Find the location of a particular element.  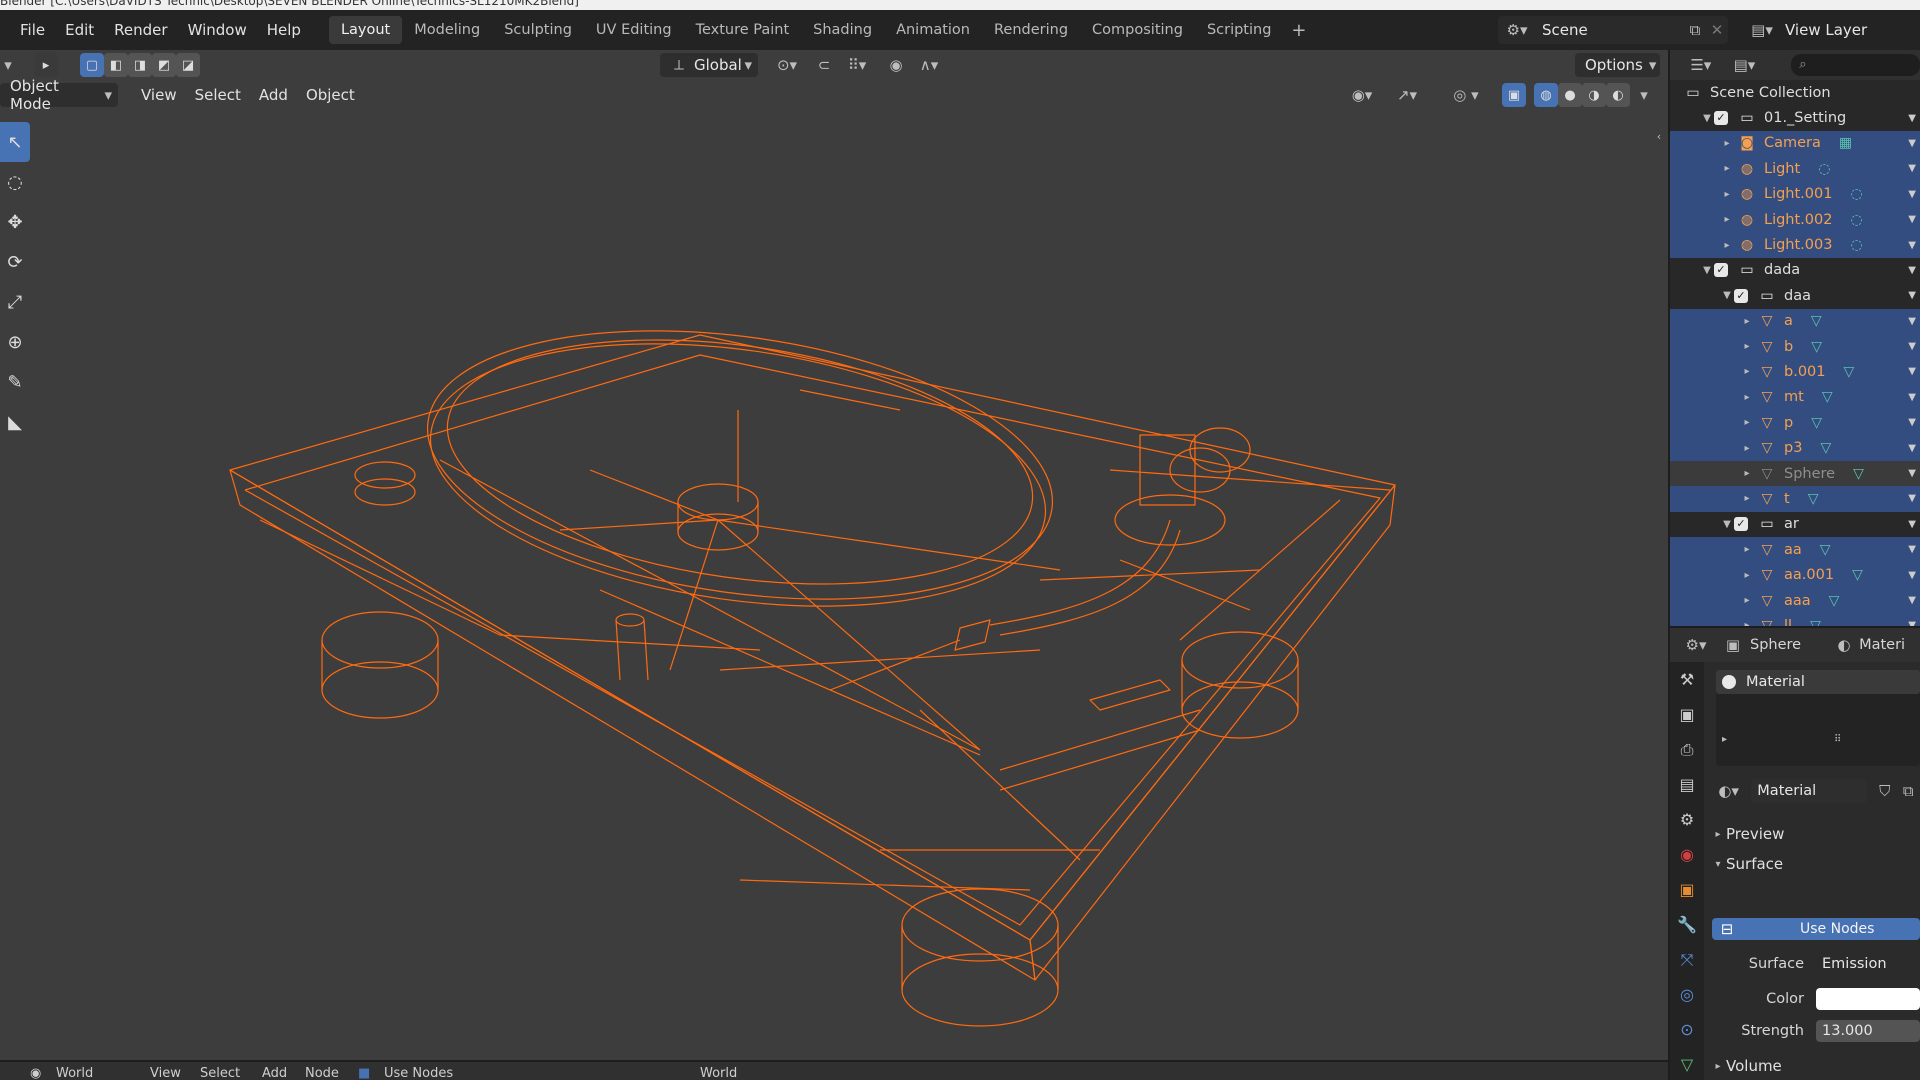

outliner-object-row: ▸ ◍ Light.001 ◌ ▼ is located at coordinates (1795, 194).